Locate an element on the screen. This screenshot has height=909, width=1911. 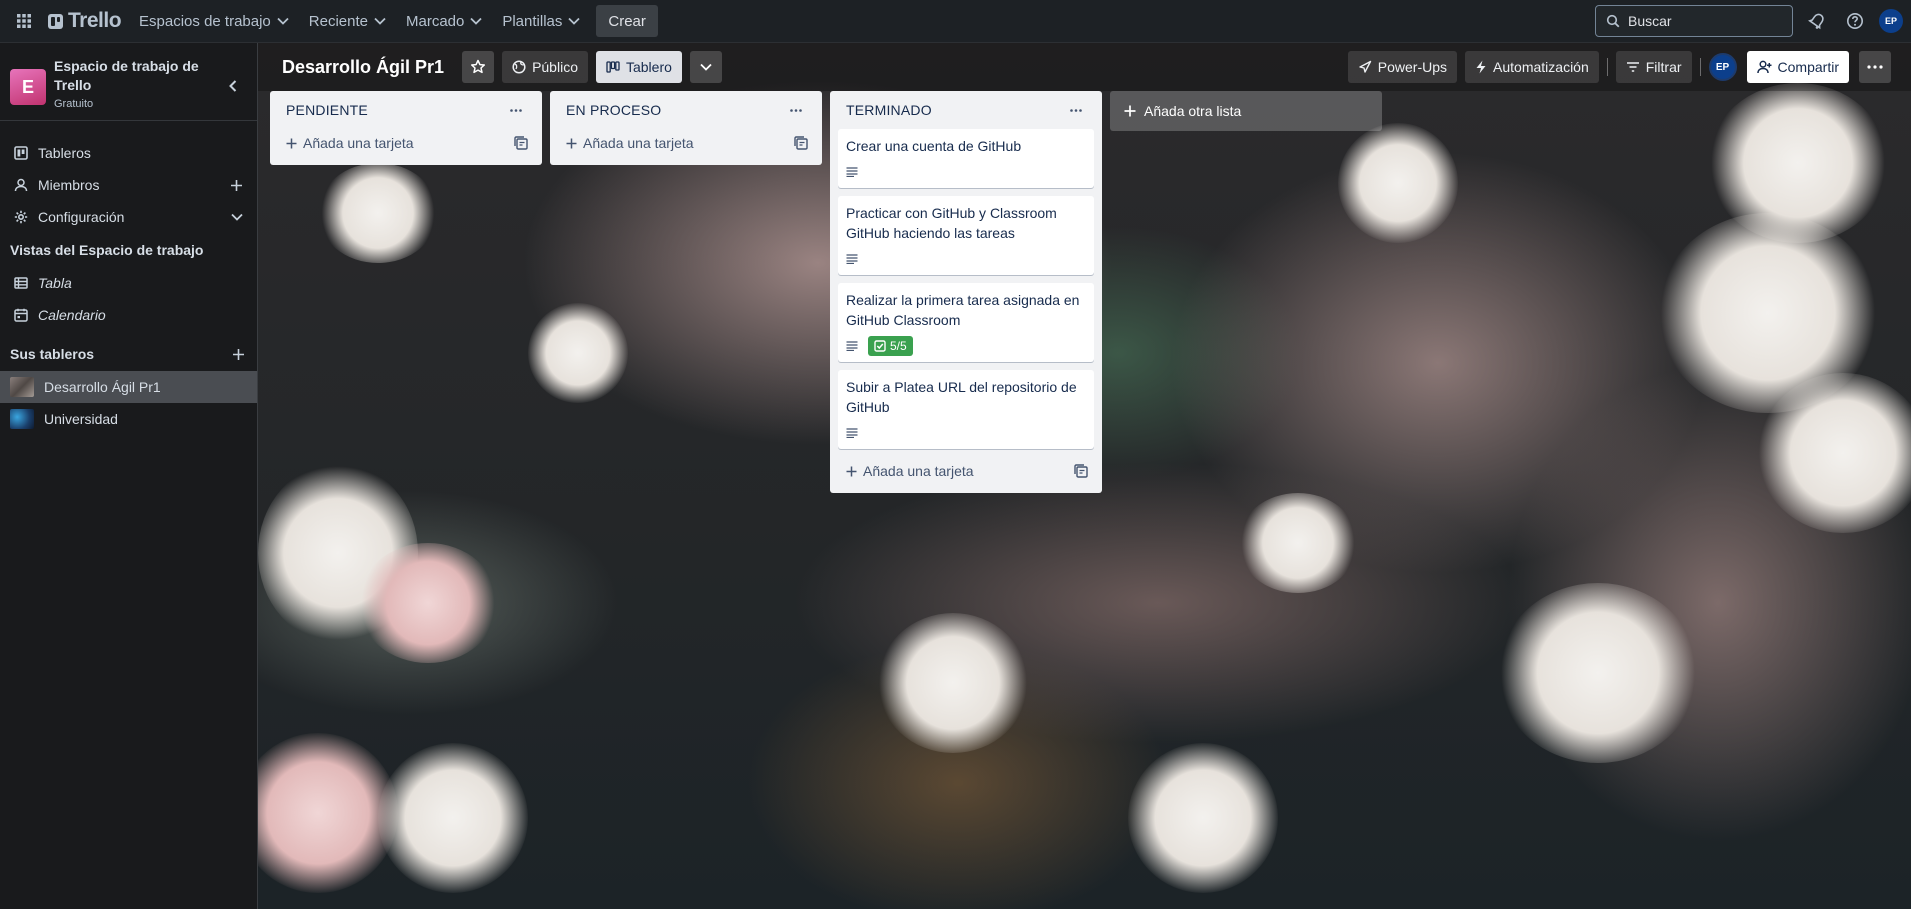
rocket-icon is located at coordinates (1365, 66).